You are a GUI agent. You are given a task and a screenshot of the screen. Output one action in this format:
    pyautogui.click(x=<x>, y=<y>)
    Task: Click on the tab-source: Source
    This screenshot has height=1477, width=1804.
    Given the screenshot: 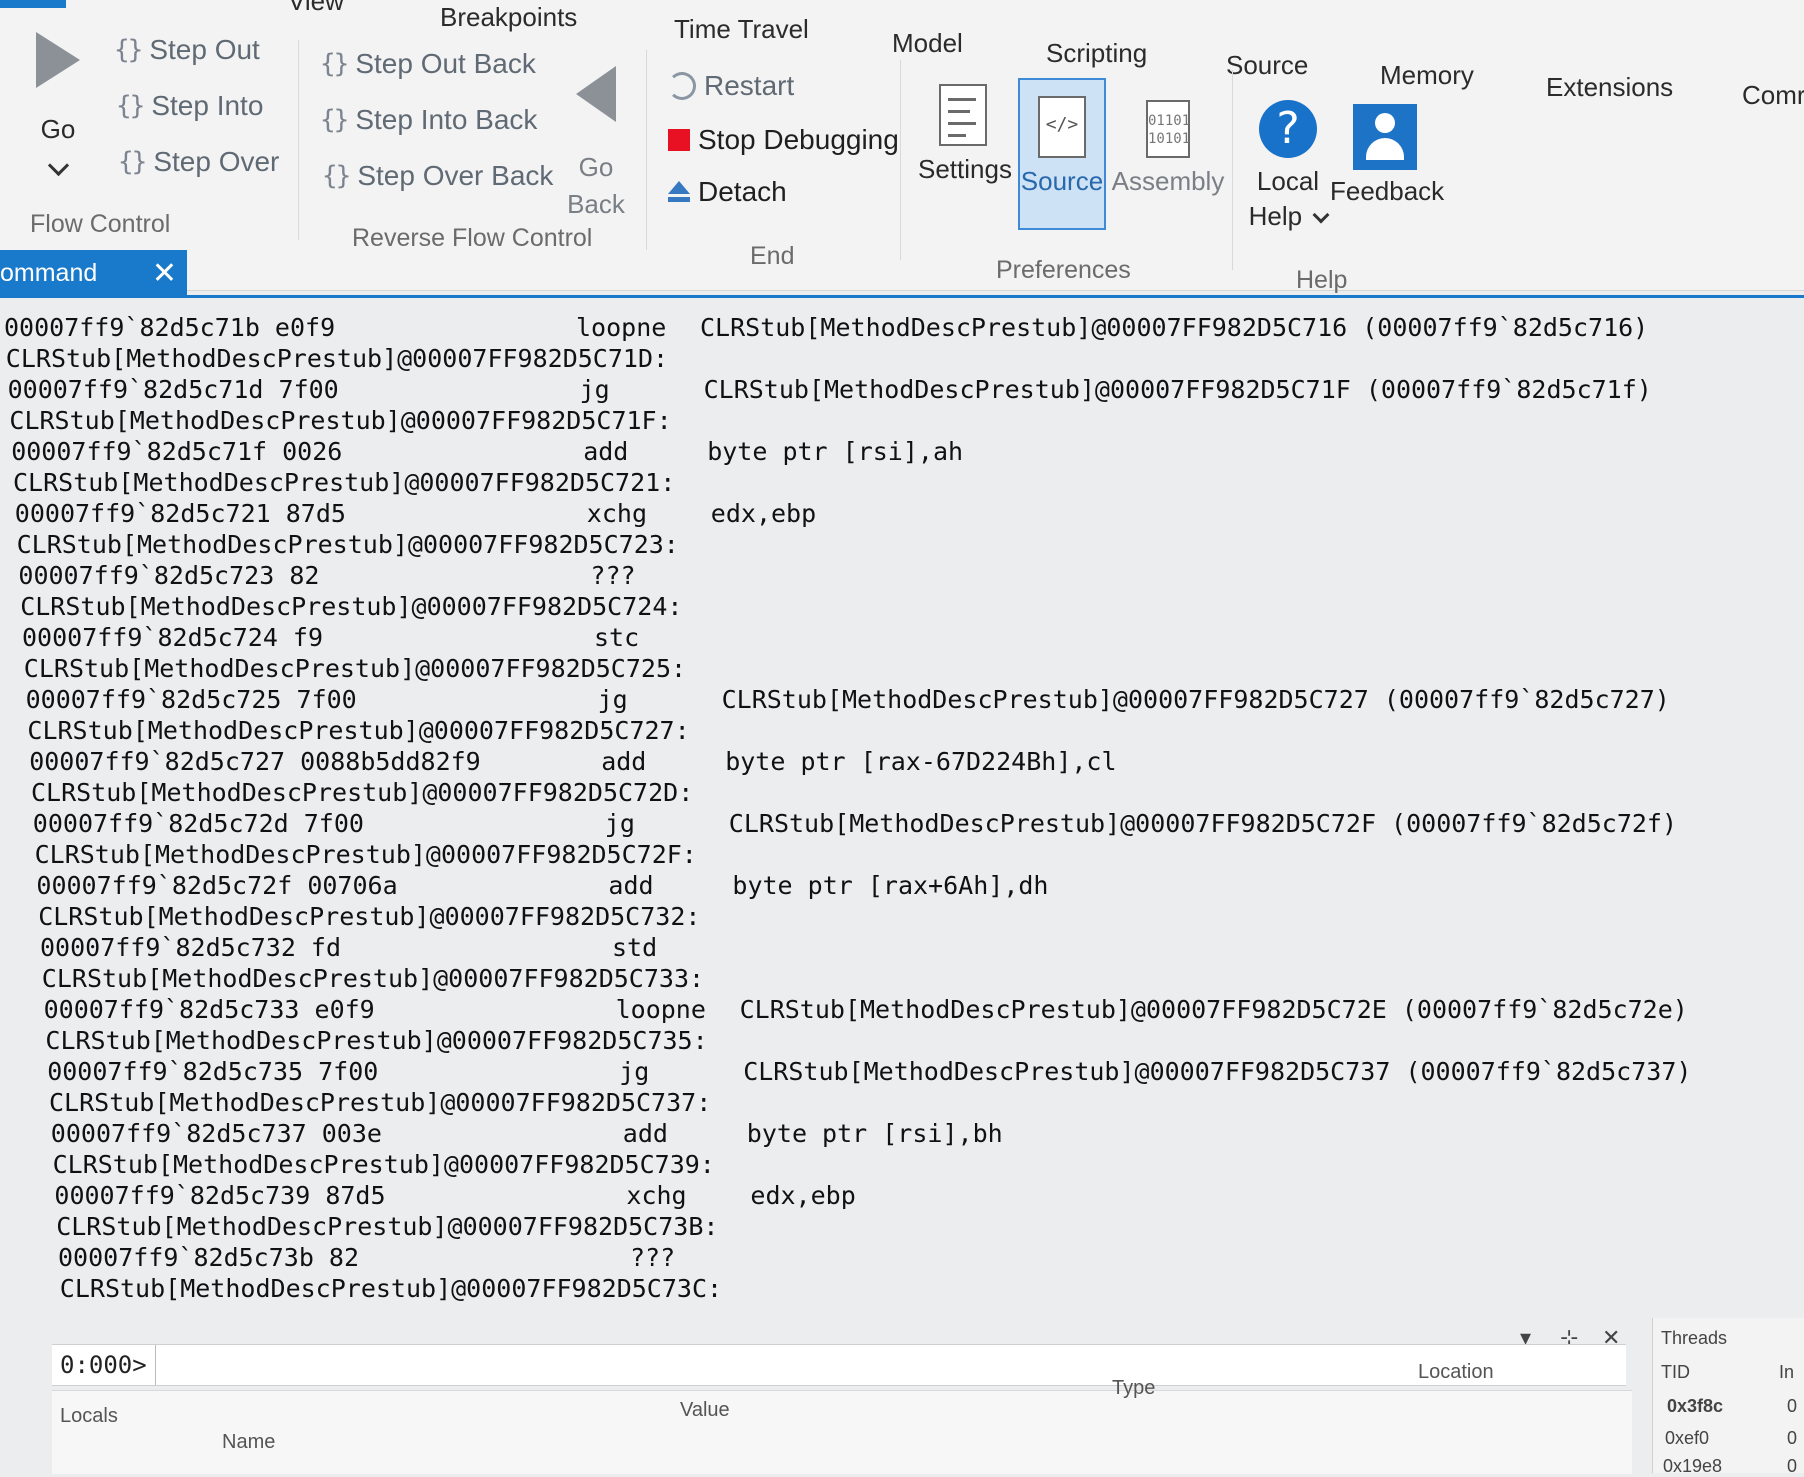 What is the action you would take?
    pyautogui.click(x=1267, y=65)
    